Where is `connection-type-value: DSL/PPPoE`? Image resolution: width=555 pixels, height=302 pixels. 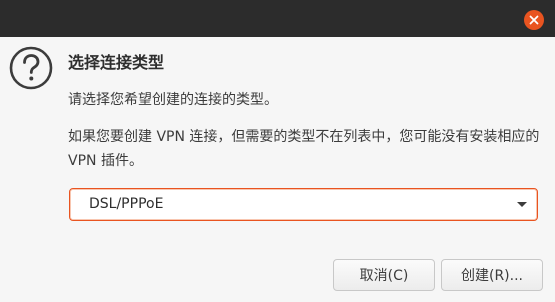
connection-type-value: DSL/PPPoE is located at coordinates (126, 204).